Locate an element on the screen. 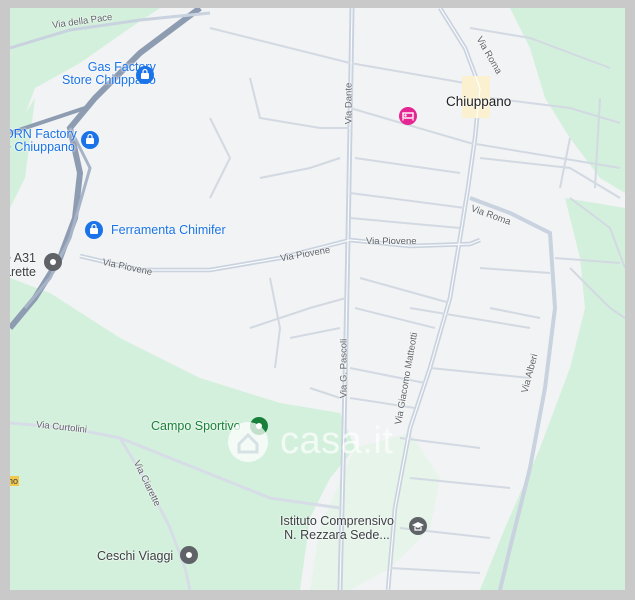  poi-label-ferramenta: Ferramenta Chimifer is located at coordinates (168, 230).